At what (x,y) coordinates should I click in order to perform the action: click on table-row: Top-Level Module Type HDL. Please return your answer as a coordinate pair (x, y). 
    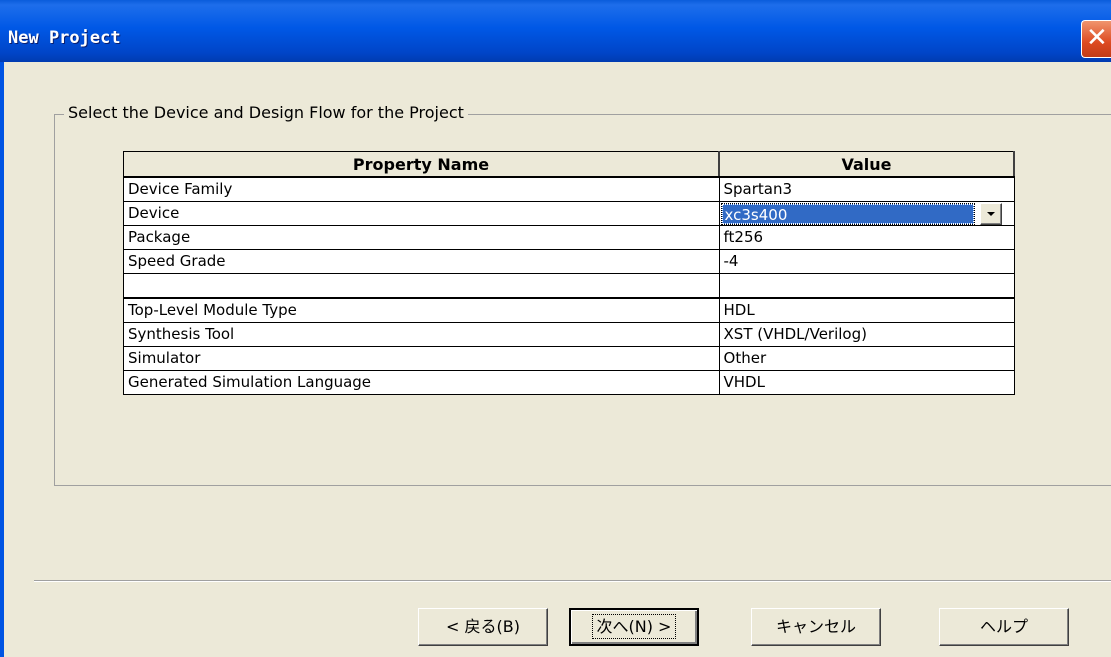
    Looking at the image, I should click on (569, 310).